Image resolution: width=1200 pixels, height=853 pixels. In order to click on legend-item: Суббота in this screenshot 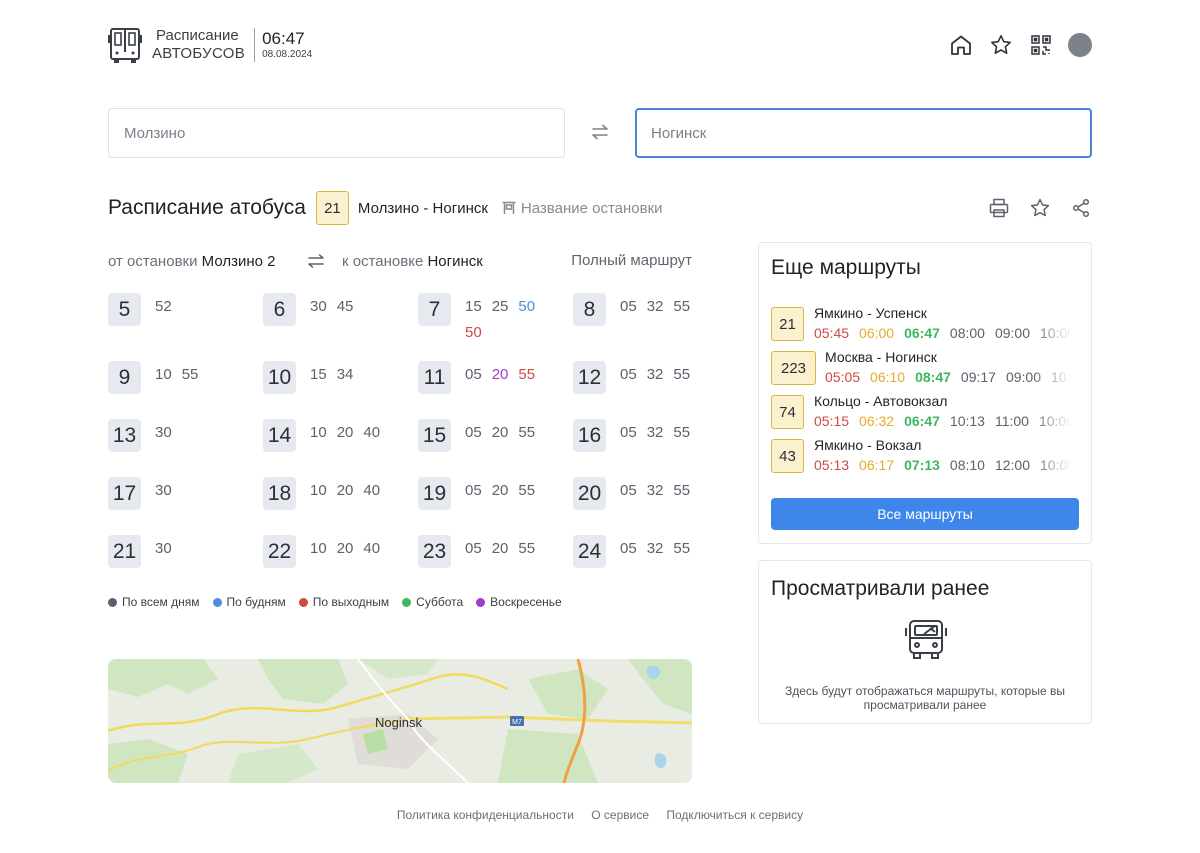, I will do `click(432, 602)`.